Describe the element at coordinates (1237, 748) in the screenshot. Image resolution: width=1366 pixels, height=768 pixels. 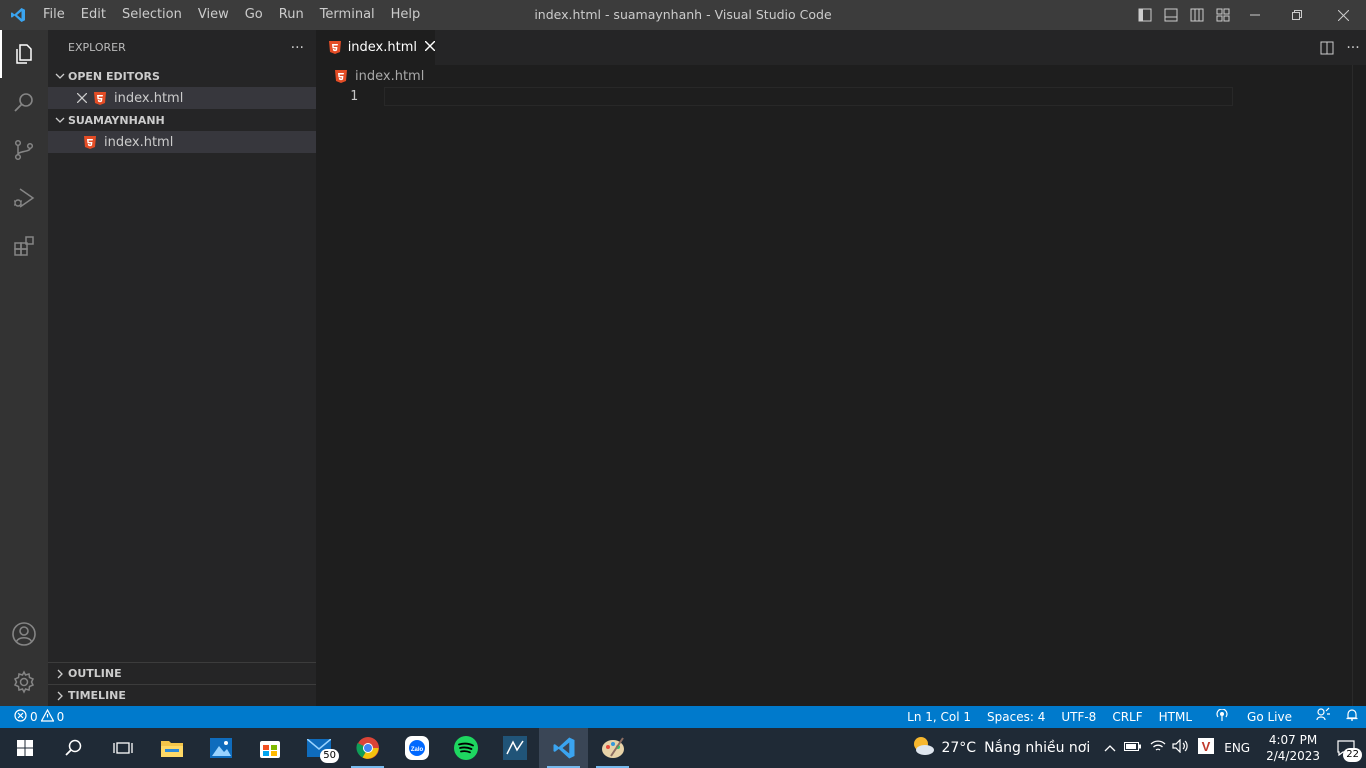
I see `input-language: ENG` at that location.